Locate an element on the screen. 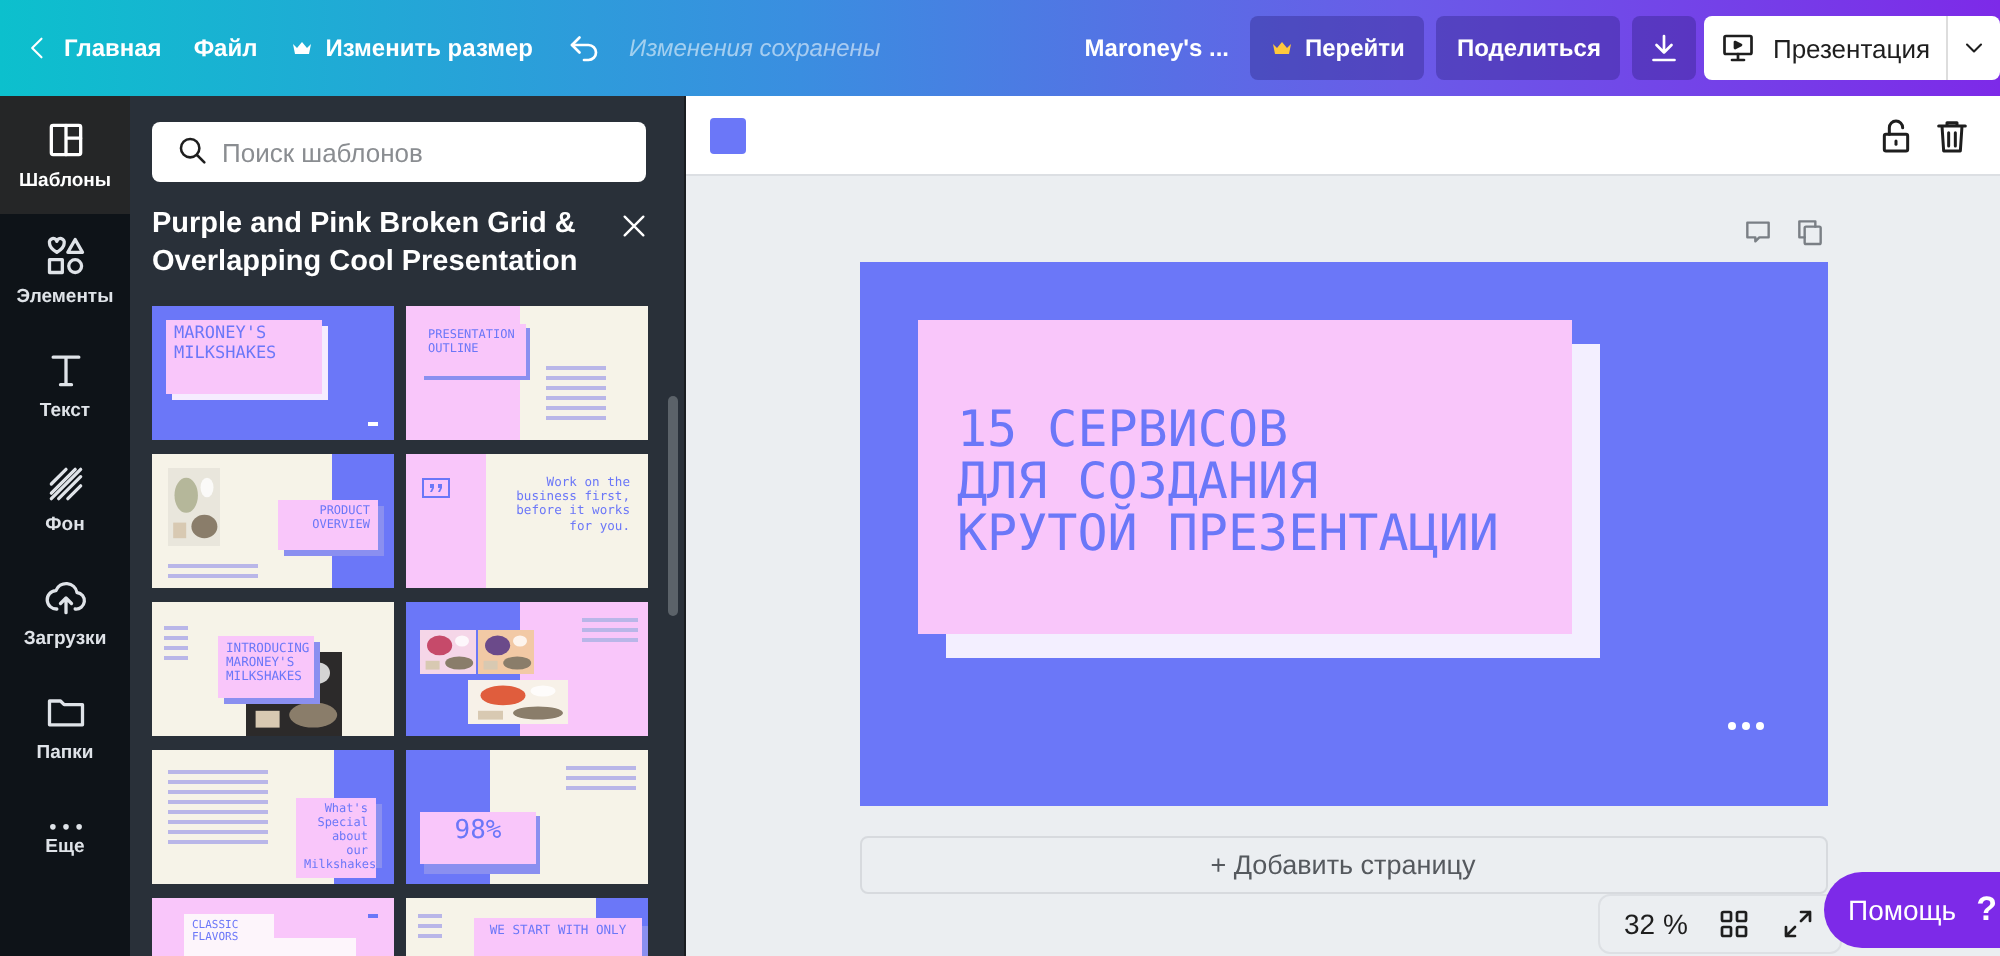 The image size is (2000, 956). search-field: Поиск шаблонов is located at coordinates (399, 152).